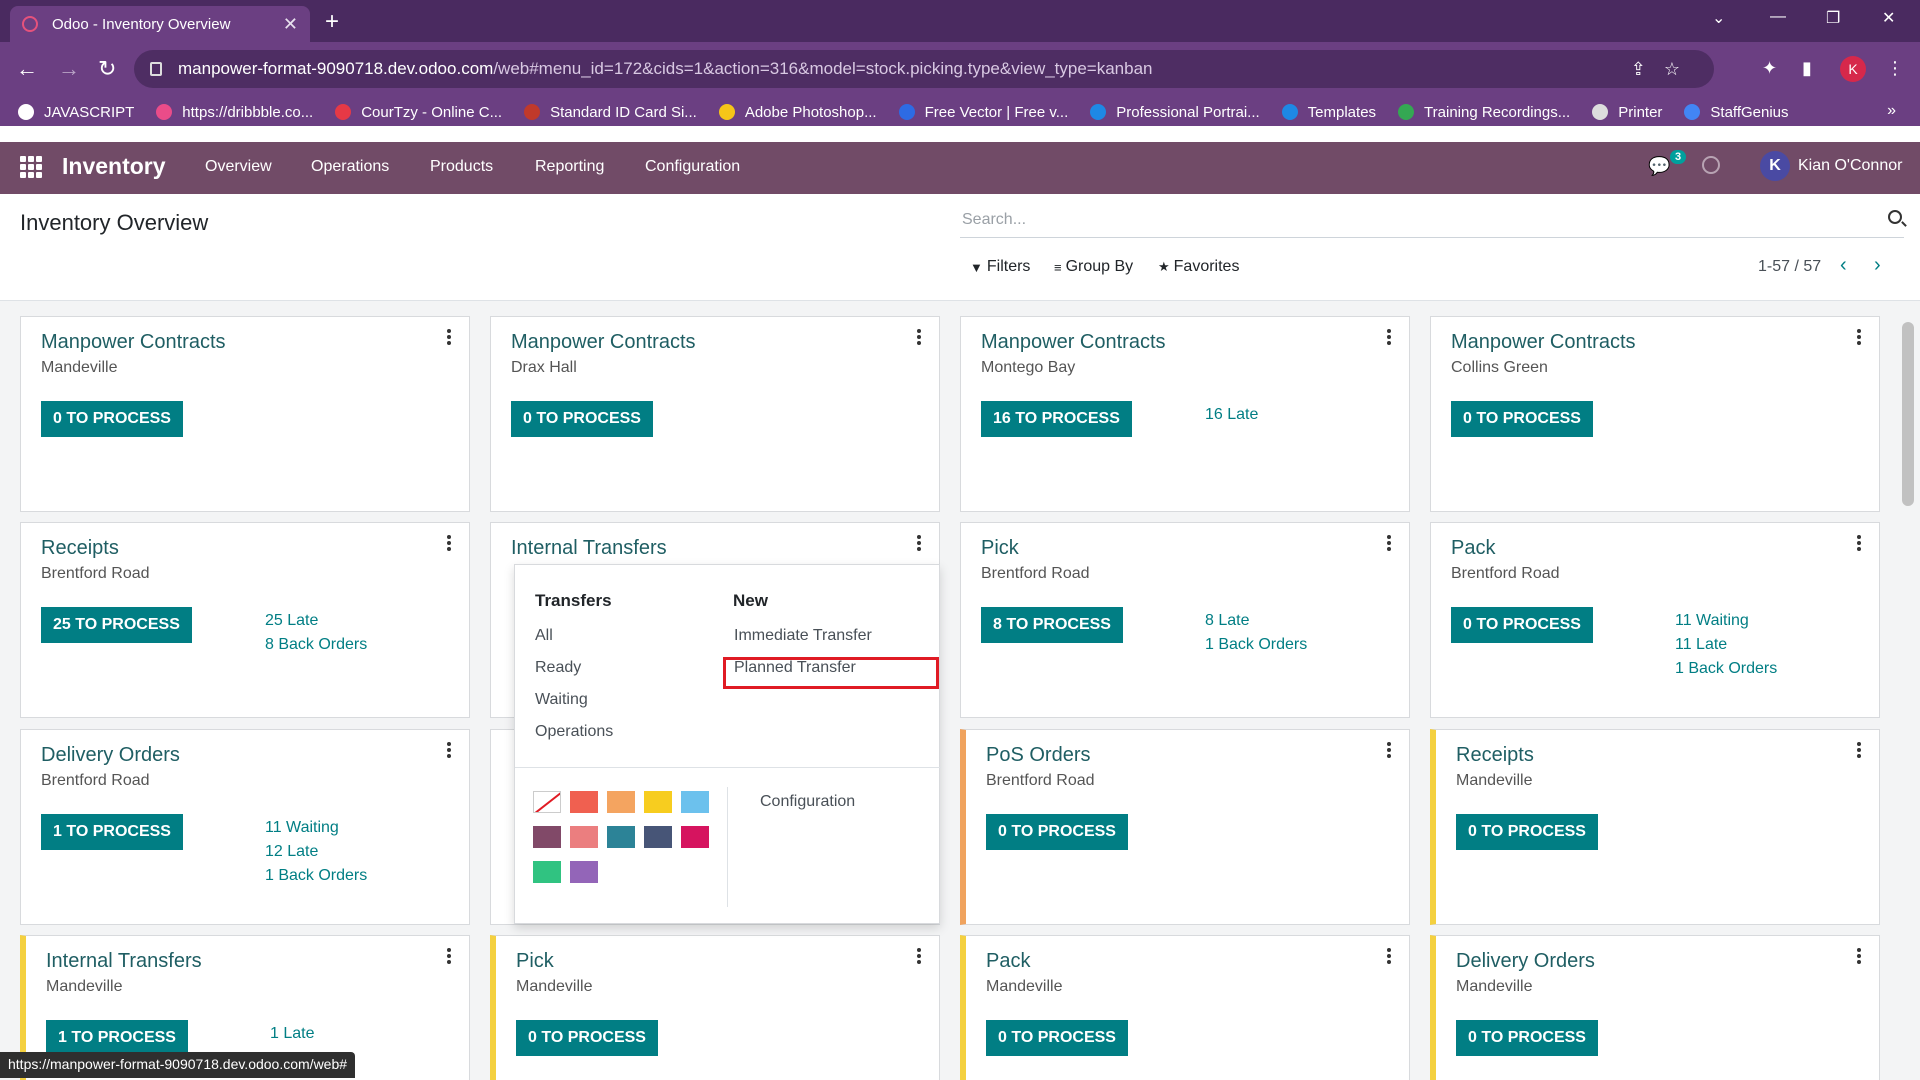  Describe the element at coordinates (715, 414) in the screenshot. I see `operation-type-card: Manpower Contracts Drax Hall 0 TO PROCESS` at that location.